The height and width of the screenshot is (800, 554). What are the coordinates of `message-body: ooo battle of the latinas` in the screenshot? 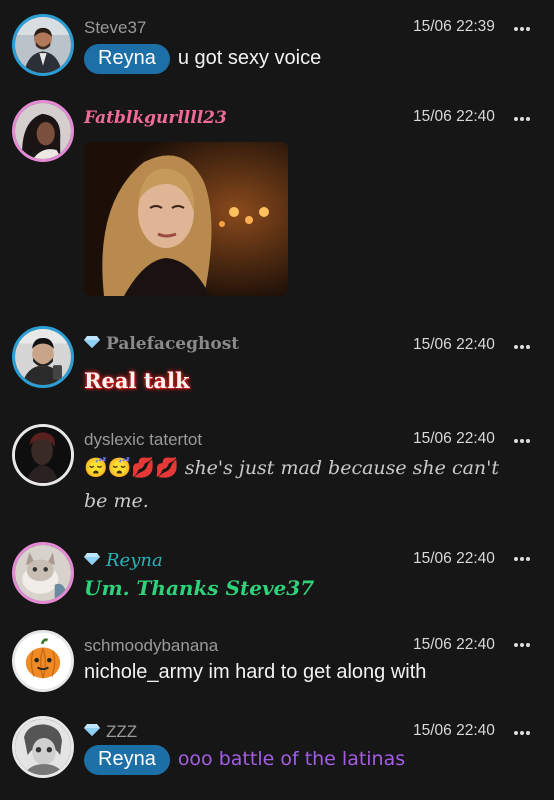 It's located at (291, 759).